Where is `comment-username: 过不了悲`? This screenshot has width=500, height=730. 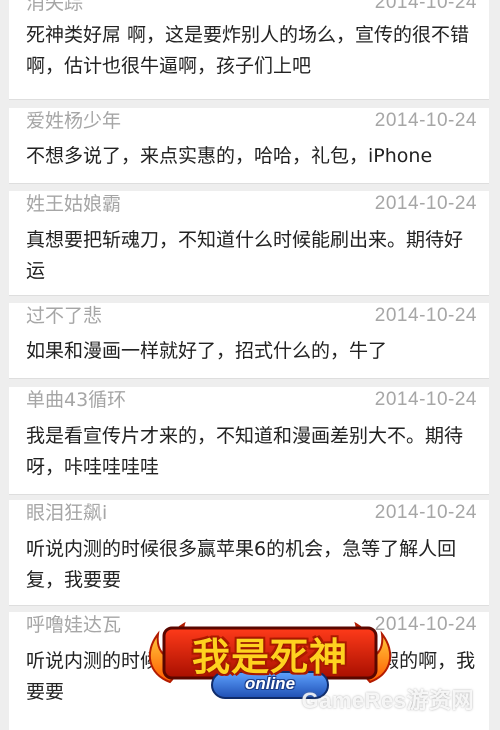
comment-username: 过不了悲 is located at coordinates (64, 316).